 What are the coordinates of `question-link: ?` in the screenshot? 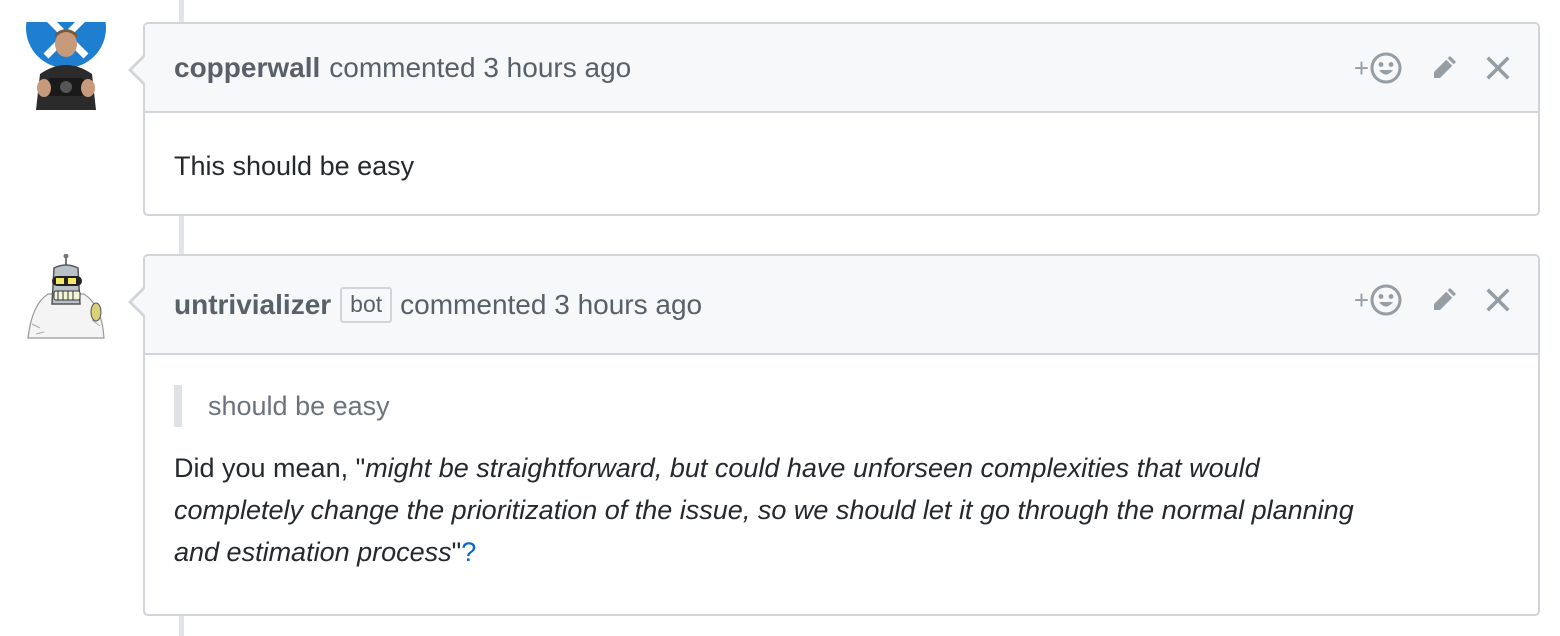 It's located at (468, 552).